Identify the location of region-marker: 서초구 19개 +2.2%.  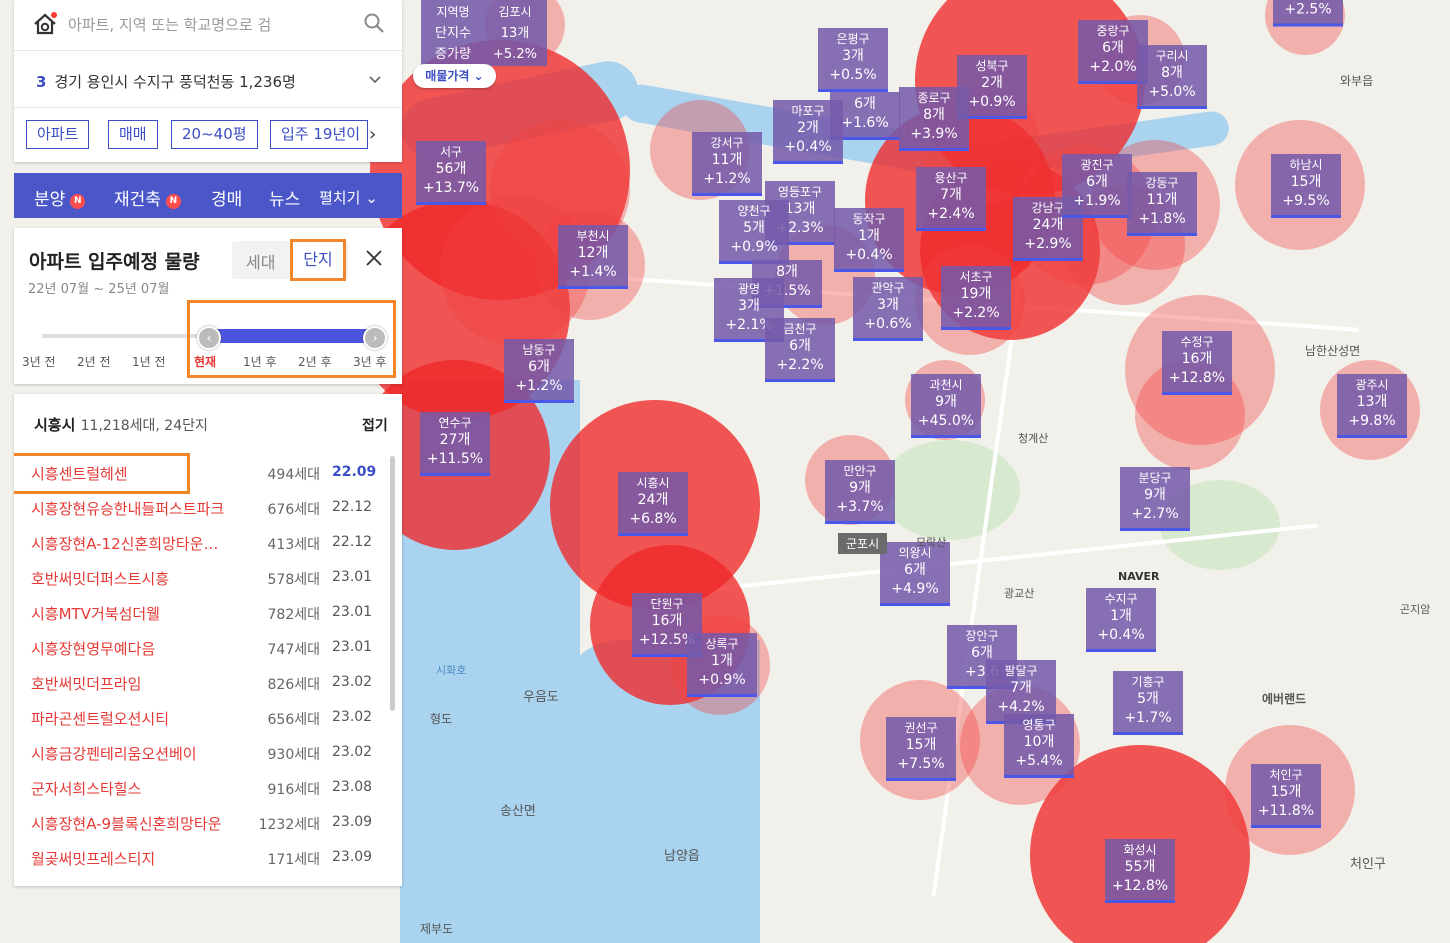
(976, 298).